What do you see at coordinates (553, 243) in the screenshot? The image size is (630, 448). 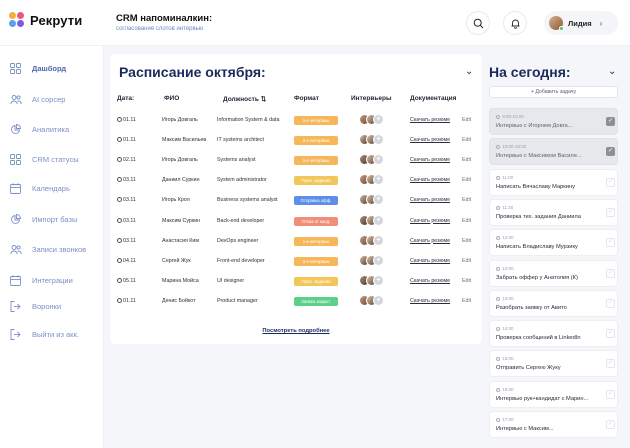 I see `task-item: 12:00 Написать Владиславу Мурзику ✓` at bounding box center [553, 243].